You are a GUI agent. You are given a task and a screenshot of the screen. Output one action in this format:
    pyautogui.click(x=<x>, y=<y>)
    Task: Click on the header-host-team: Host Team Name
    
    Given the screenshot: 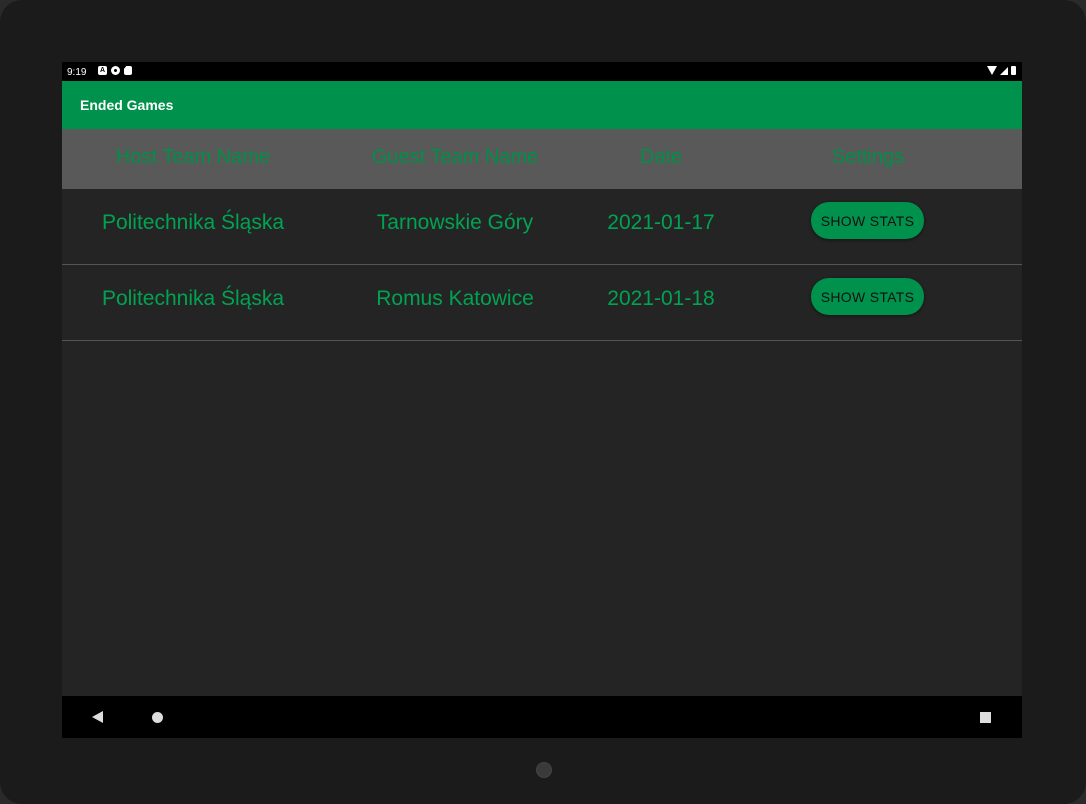 What is the action you would take?
    pyautogui.click(x=193, y=157)
    